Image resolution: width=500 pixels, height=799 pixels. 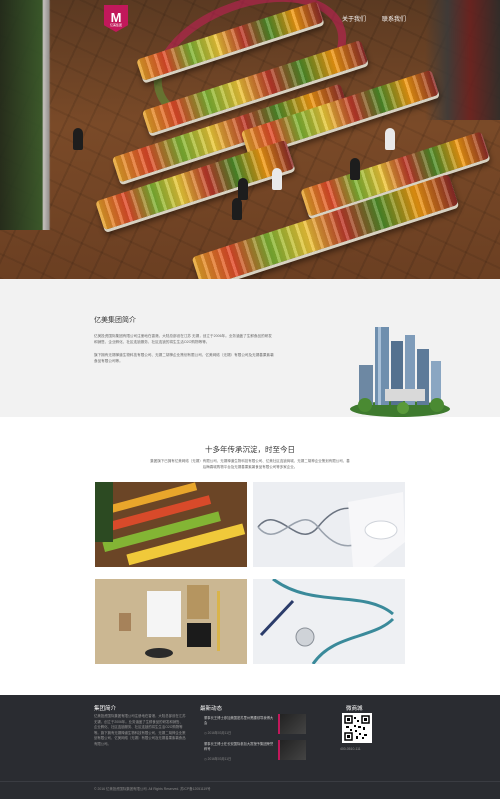 What do you see at coordinates (329, 524) in the screenshot?
I see `dna-research-image` at bounding box center [329, 524].